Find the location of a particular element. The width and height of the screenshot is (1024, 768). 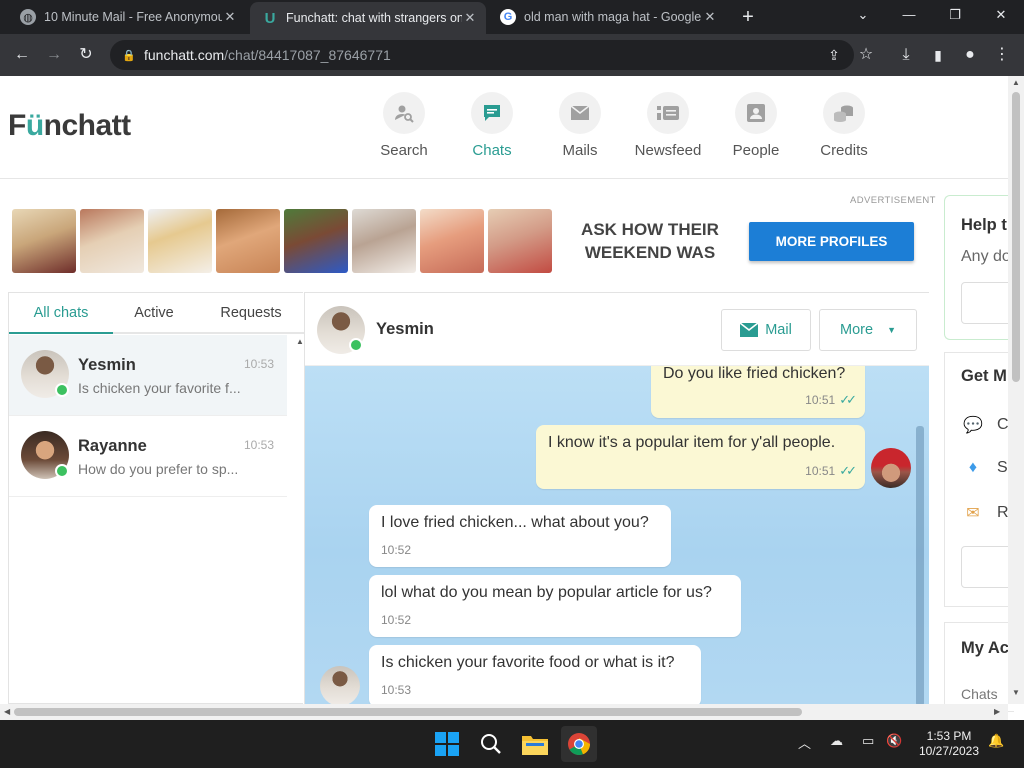

file-explorer-icon is located at coordinates (535, 744).